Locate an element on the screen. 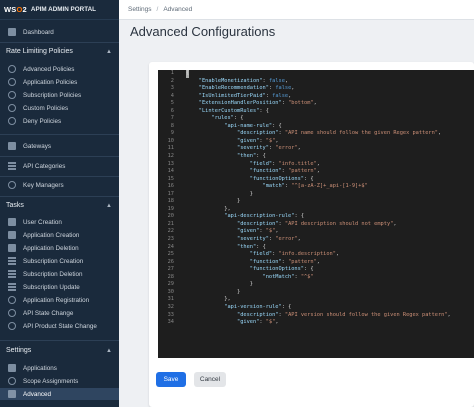 The image size is (474, 407). sidebar-item-applications: Applications is located at coordinates (59, 368).